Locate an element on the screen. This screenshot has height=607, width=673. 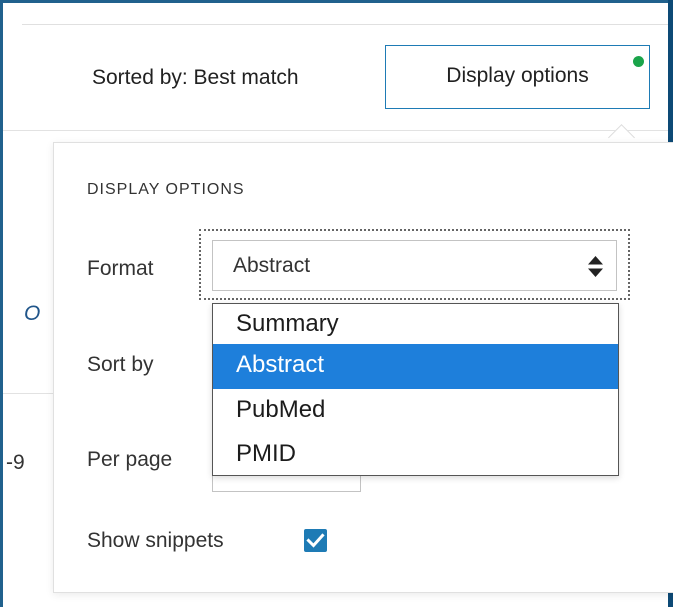
format-label: Format is located at coordinates (120, 268).